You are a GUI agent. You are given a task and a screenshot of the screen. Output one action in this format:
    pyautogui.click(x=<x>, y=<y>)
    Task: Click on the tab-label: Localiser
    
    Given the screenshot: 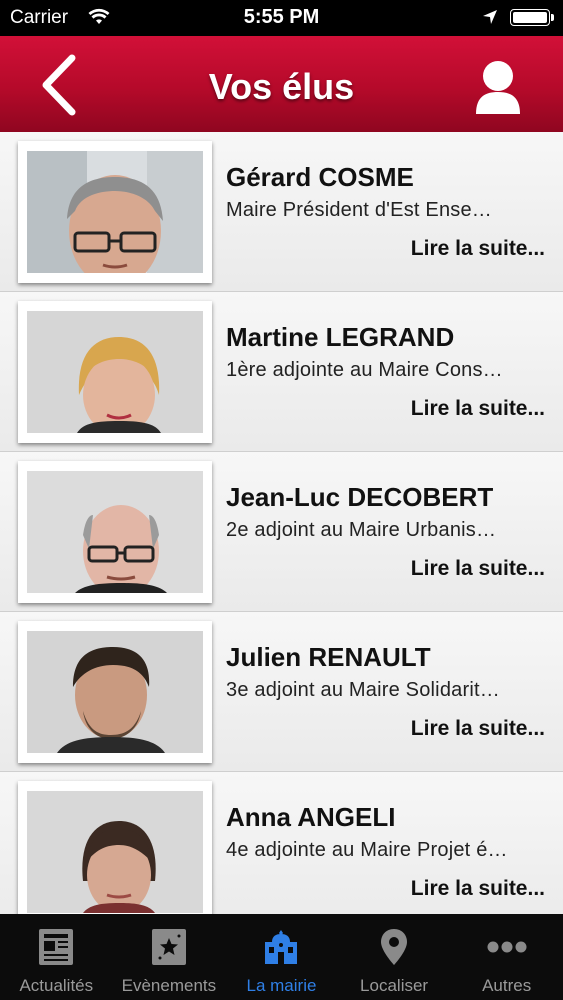 What is the action you would take?
    pyautogui.click(x=394, y=985)
    